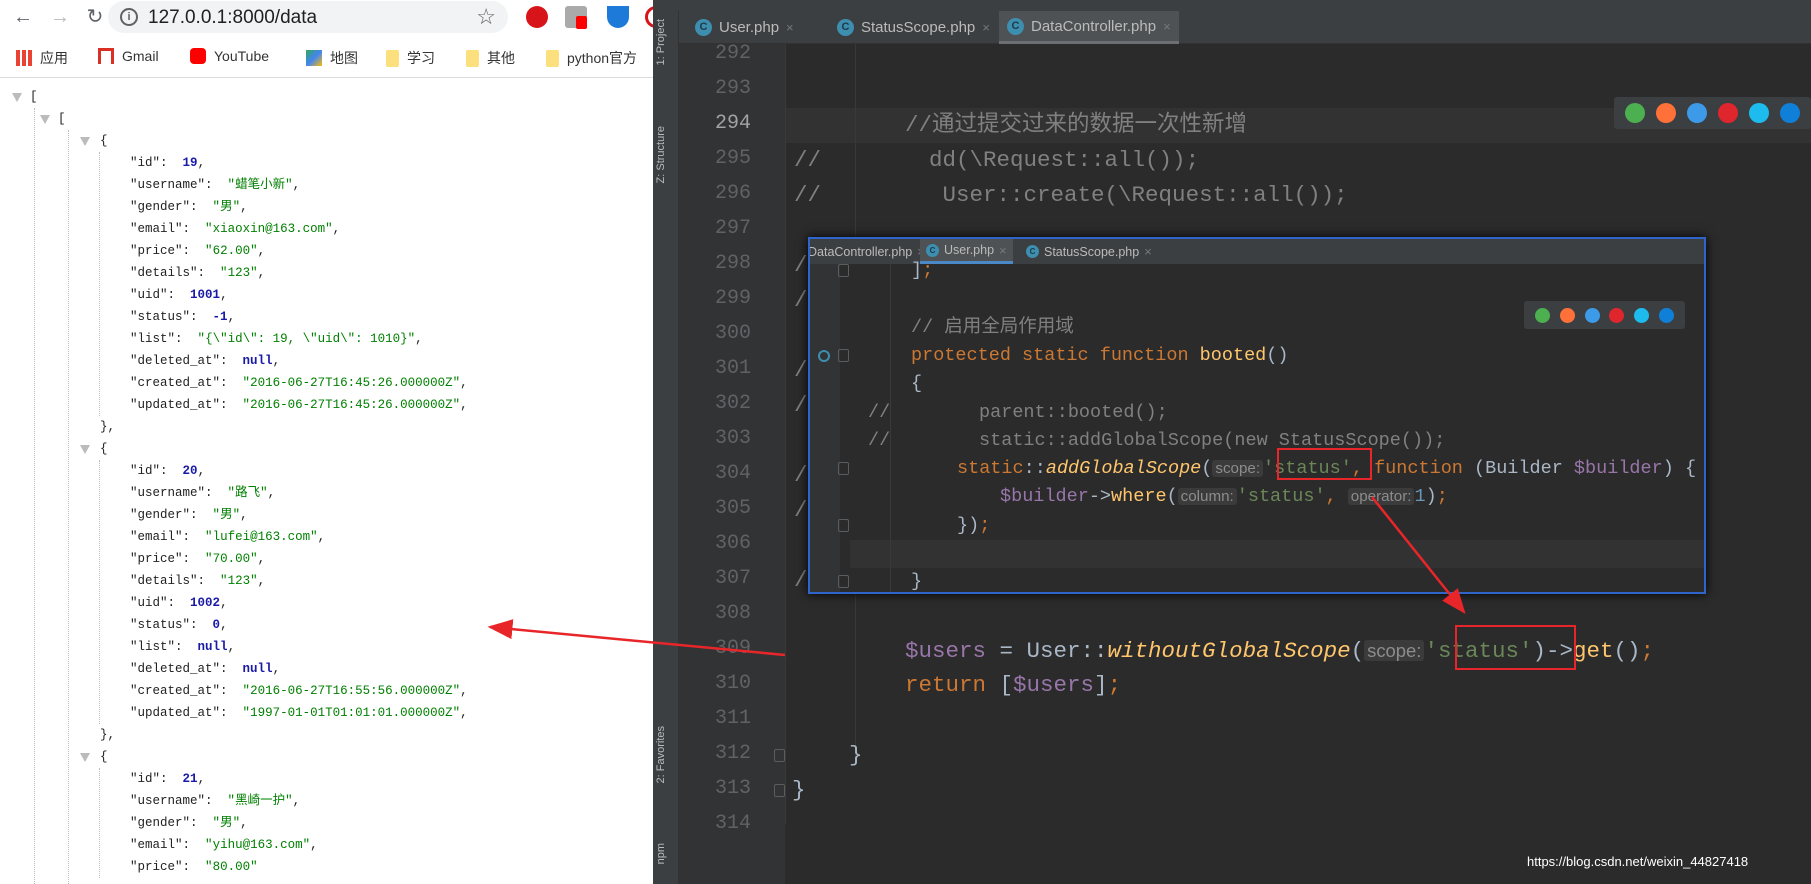 The width and height of the screenshot is (1811, 884). What do you see at coordinates (248, 493) in the screenshot?
I see `json-value: 路飞` at bounding box center [248, 493].